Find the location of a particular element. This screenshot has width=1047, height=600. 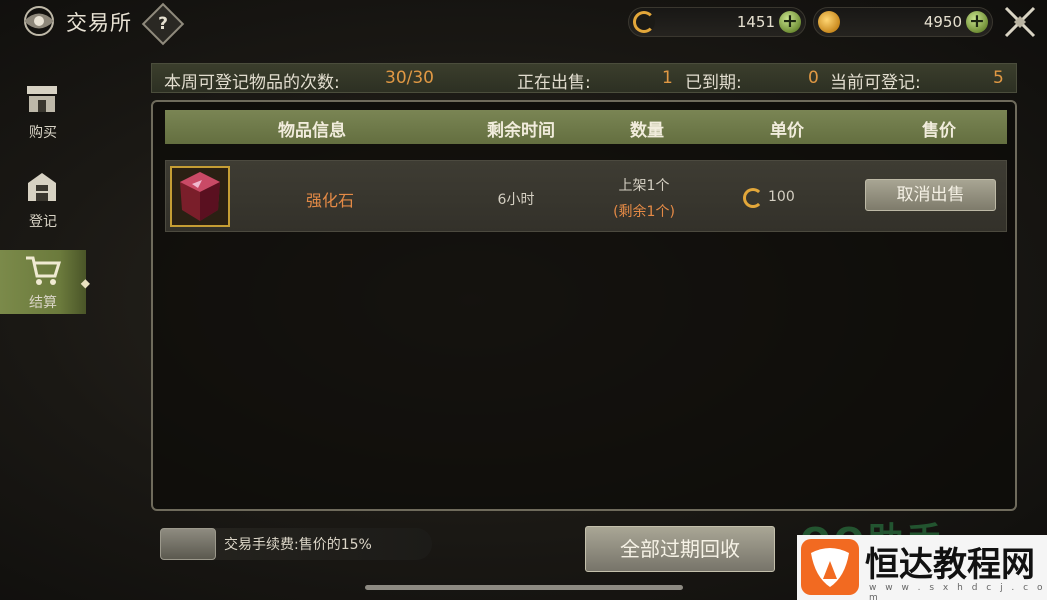

fee-text: 交易手续费:售价的15% is located at coordinates (298, 545).